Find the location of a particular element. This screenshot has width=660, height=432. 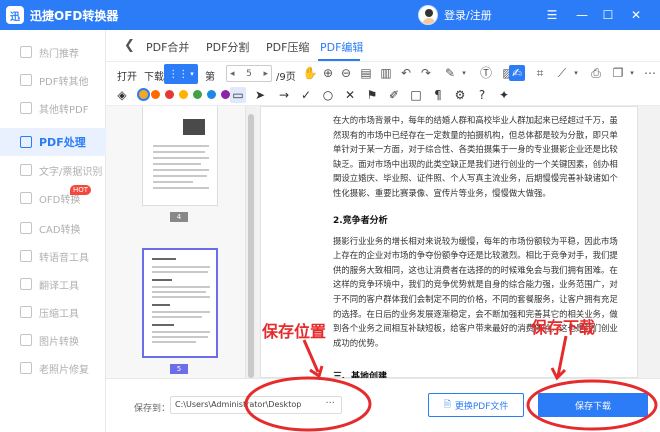

sidebar-item-label: 翻译工具 is located at coordinates (59, 286).